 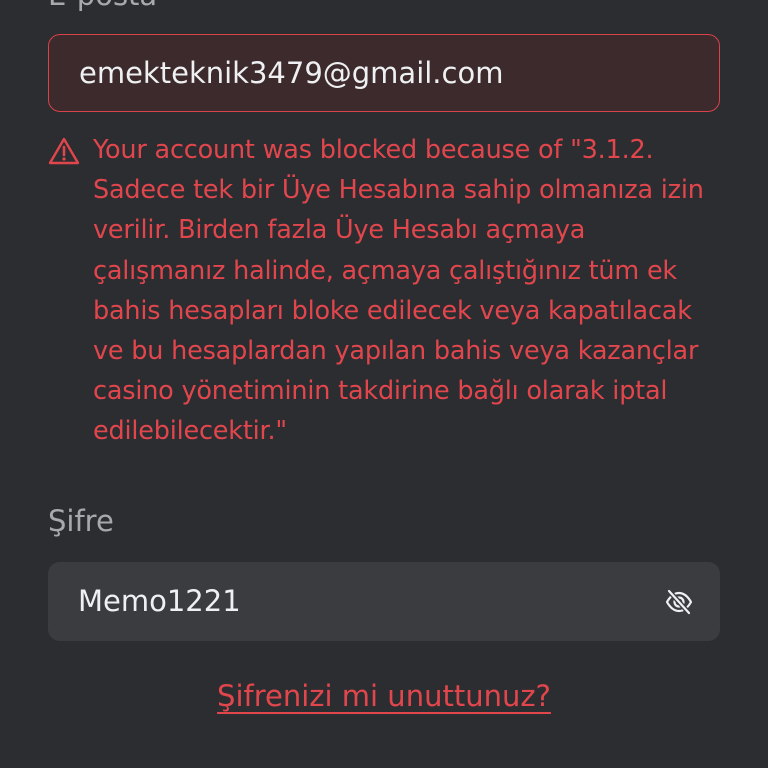 What do you see at coordinates (291, 73) in the screenshot?
I see `email-value: emekteknik3479@gmail.com` at bounding box center [291, 73].